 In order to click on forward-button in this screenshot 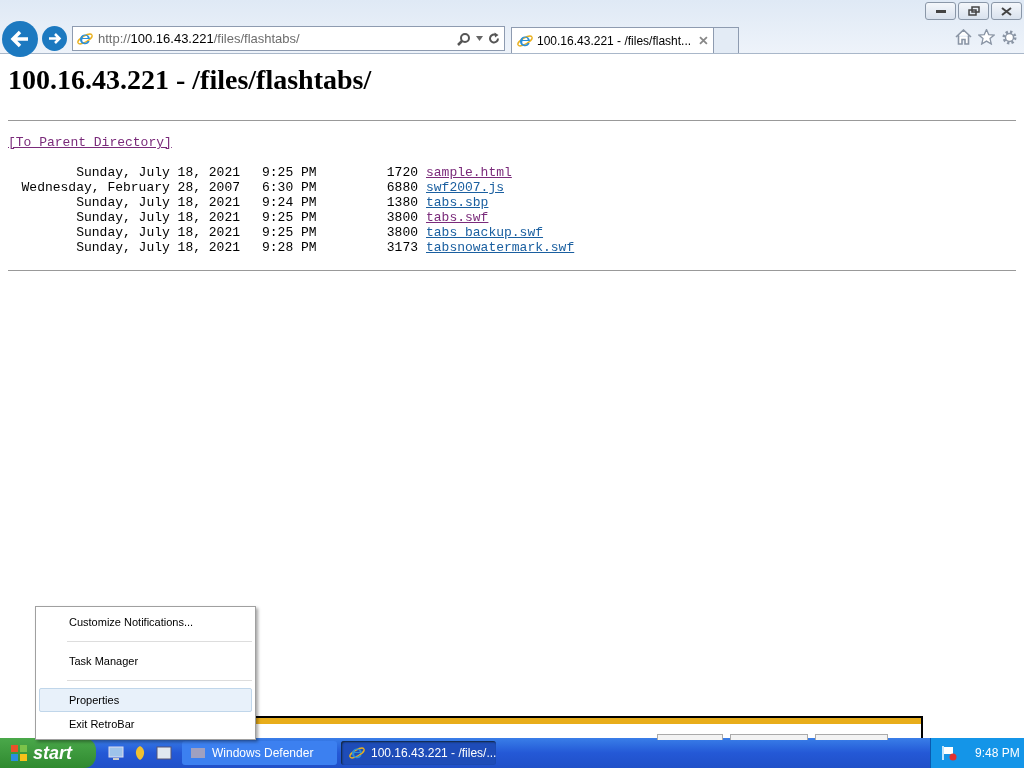, I will do `click(54, 38)`.